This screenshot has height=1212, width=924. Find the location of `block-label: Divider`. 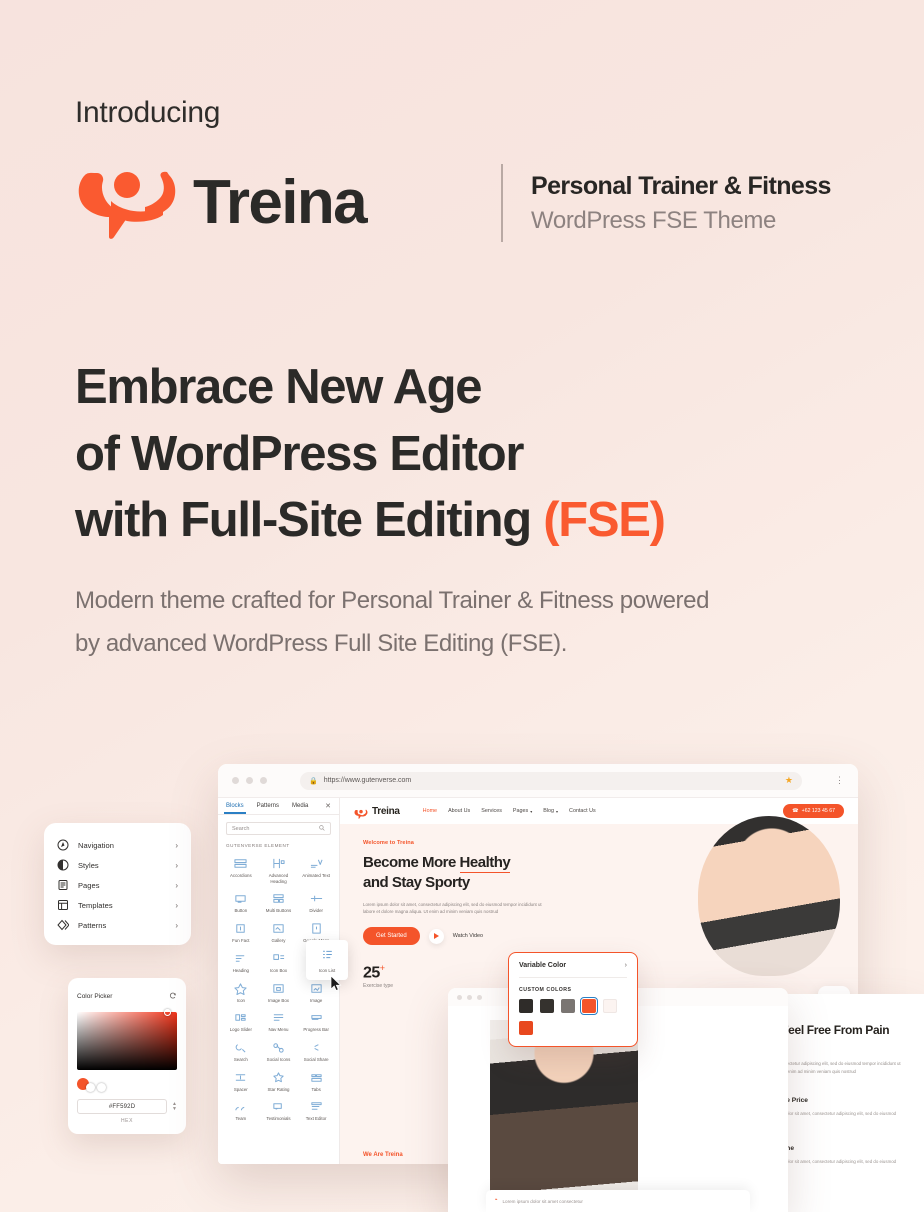

block-label: Divider is located at coordinates (316, 911).